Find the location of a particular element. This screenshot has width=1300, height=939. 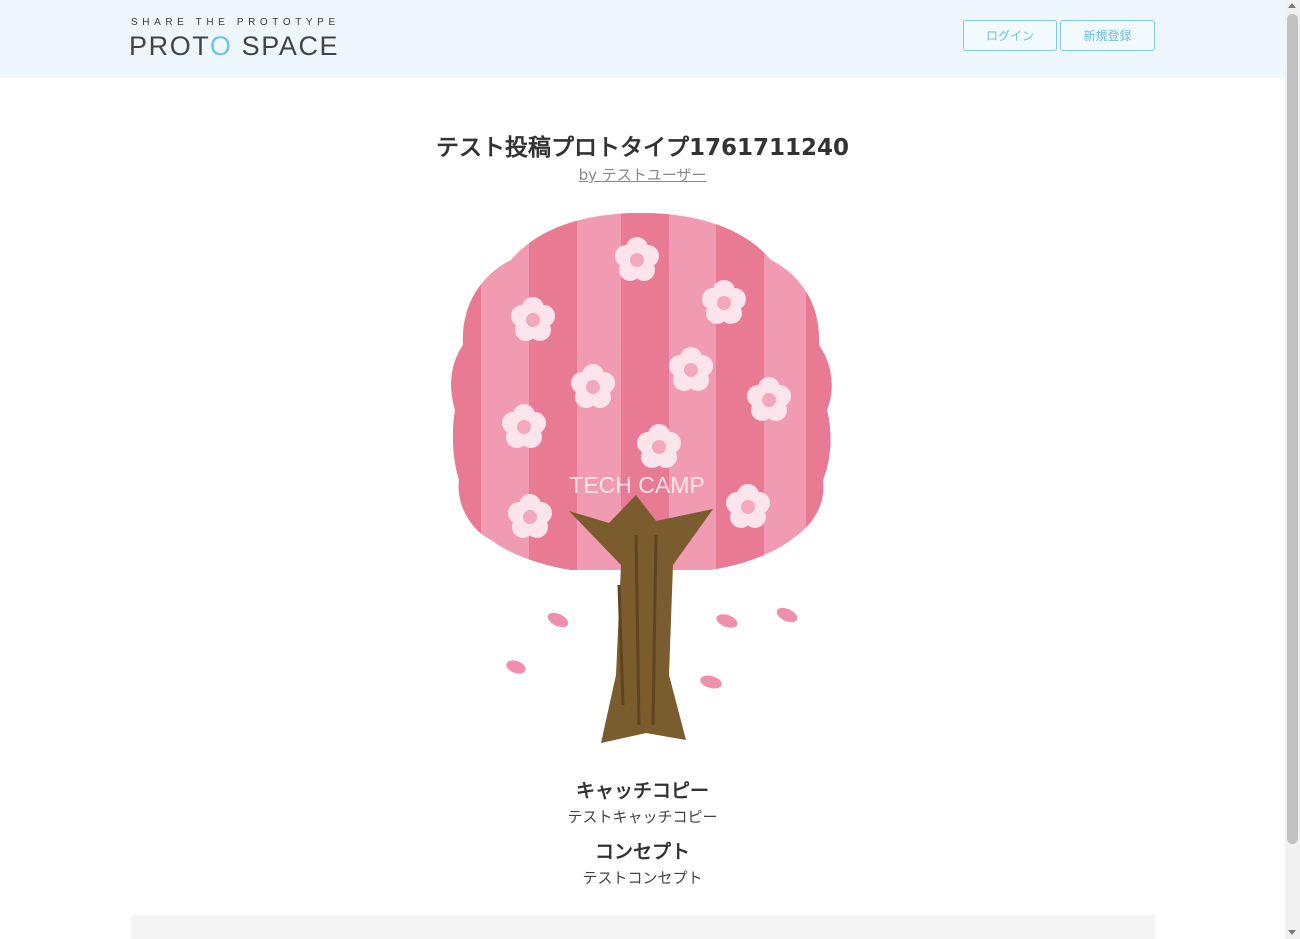

site-logo: SHARE THE PROTOTYPE PROTO SPACE is located at coordinates (235, 39).